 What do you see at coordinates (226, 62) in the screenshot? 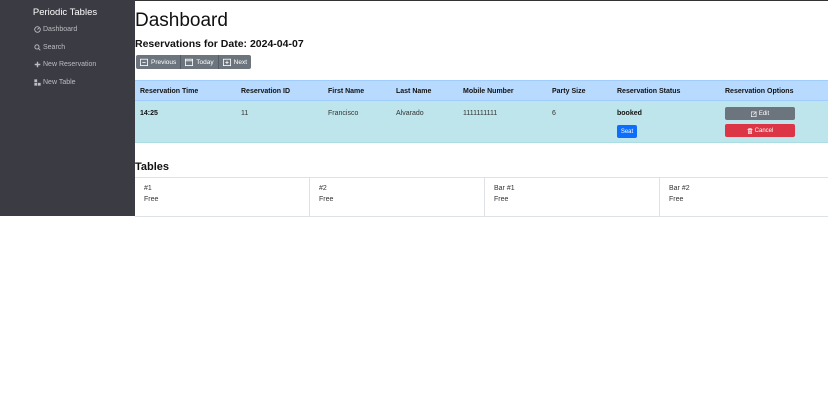
I see `calendar-plus-icon` at bounding box center [226, 62].